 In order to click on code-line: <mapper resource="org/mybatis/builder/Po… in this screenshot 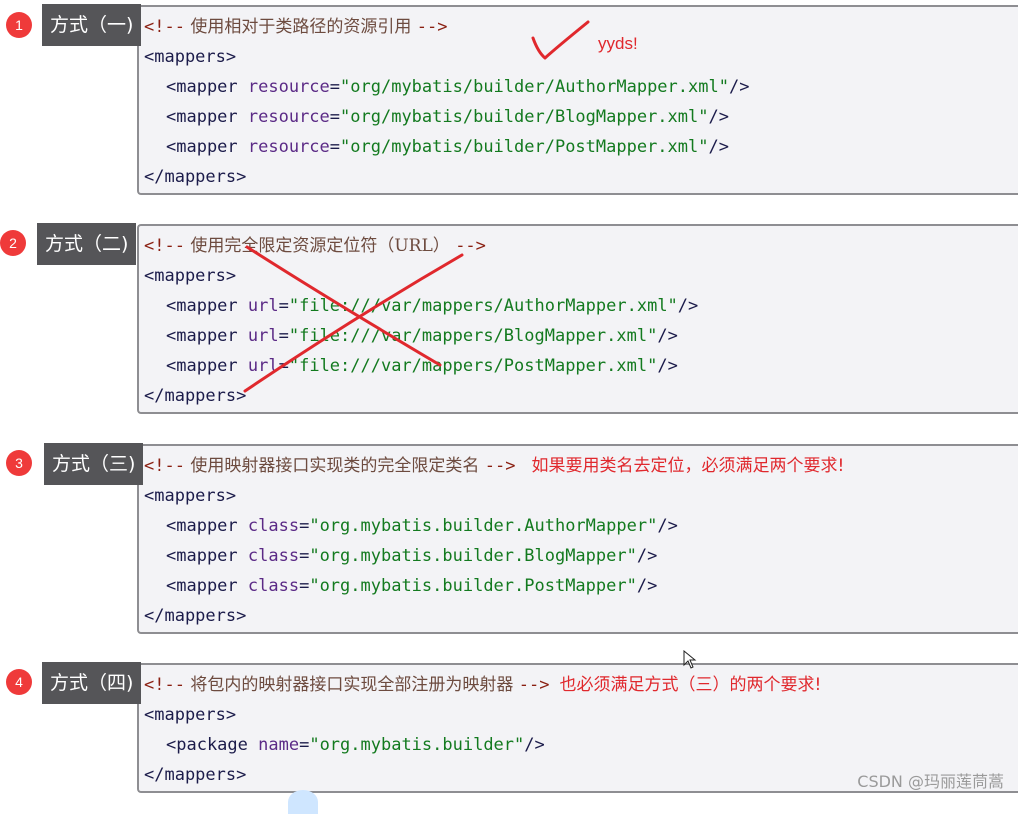, I will do `click(581, 147)`.